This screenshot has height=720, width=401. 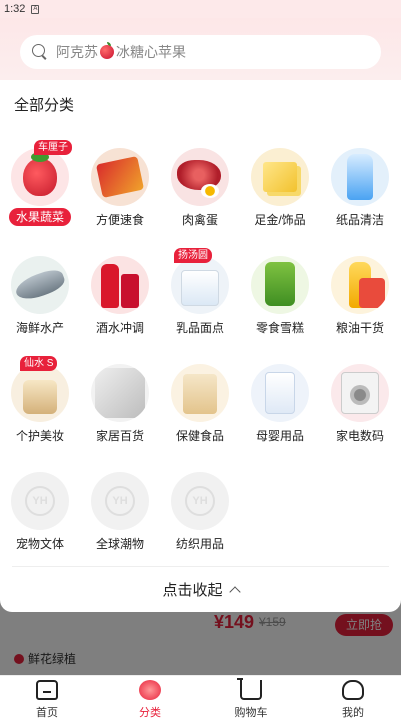 I want to click on category-health-food: 保健食品, so click(x=200, y=404).